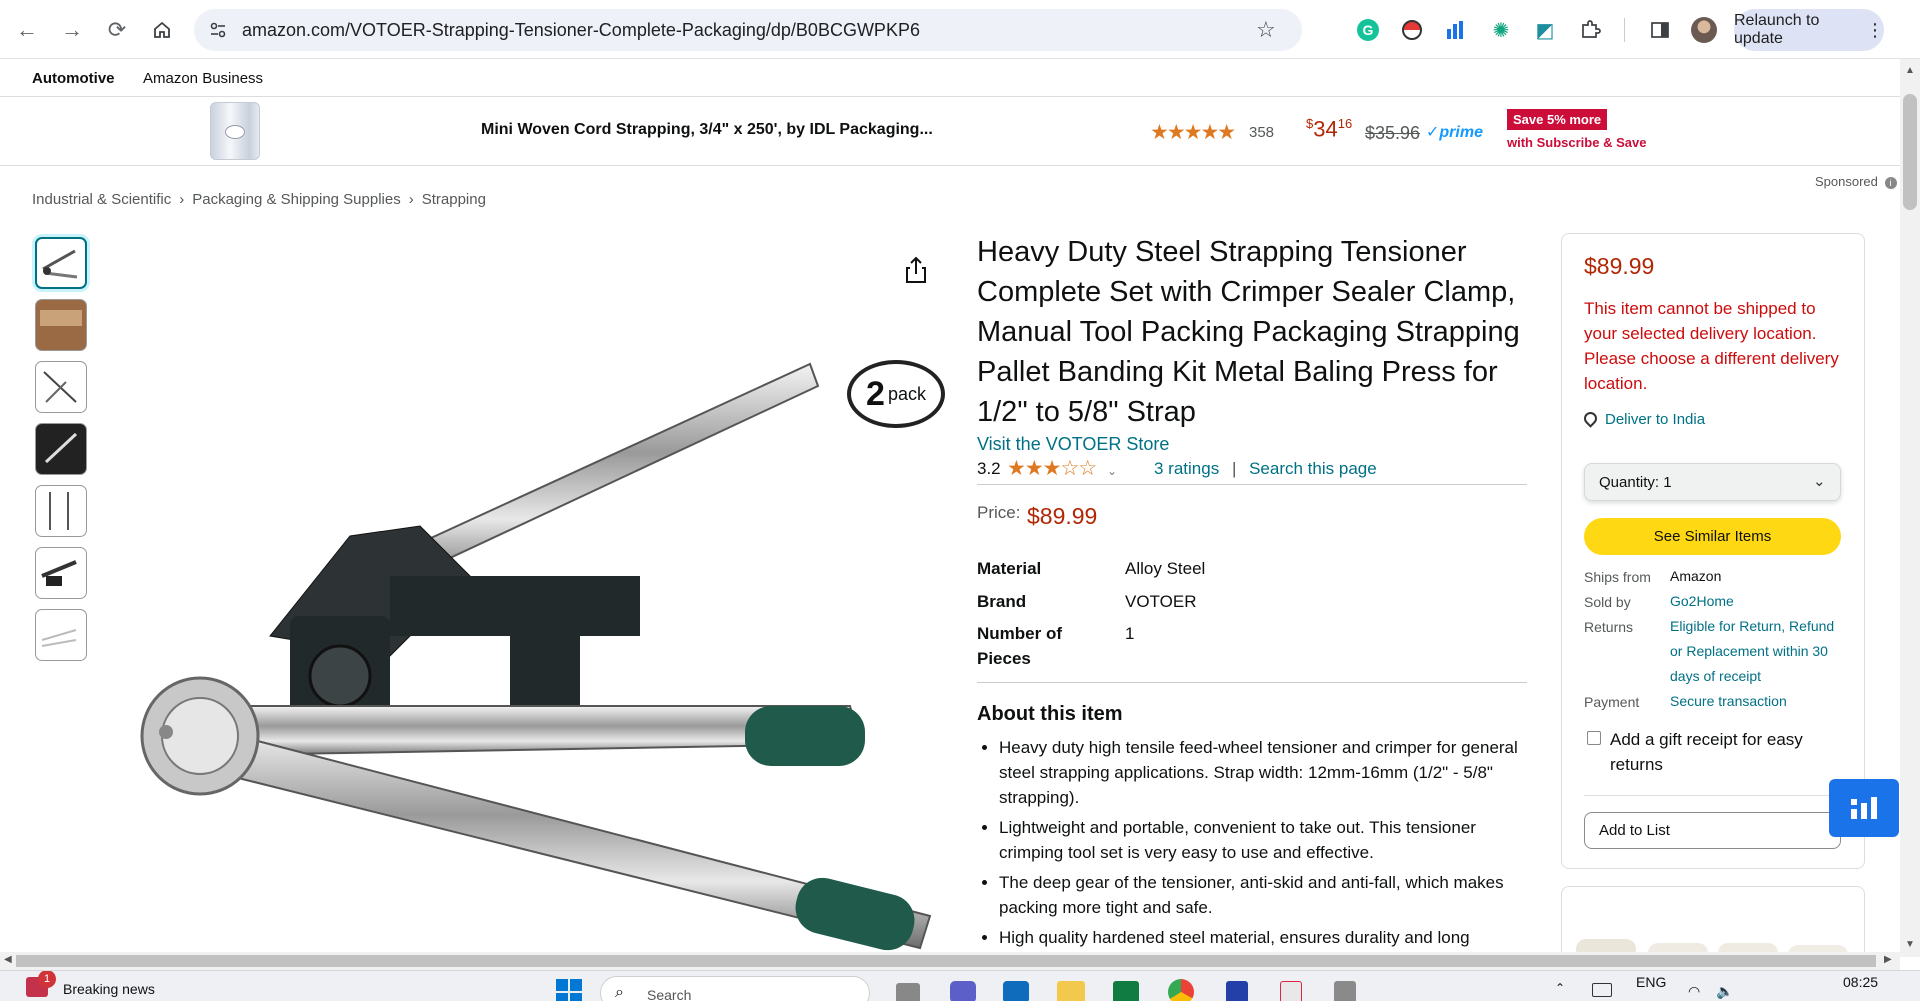 The height and width of the screenshot is (1001, 1920). What do you see at coordinates (1186, 468) in the screenshot?
I see `ratings-count-link: 3 ratings` at bounding box center [1186, 468].